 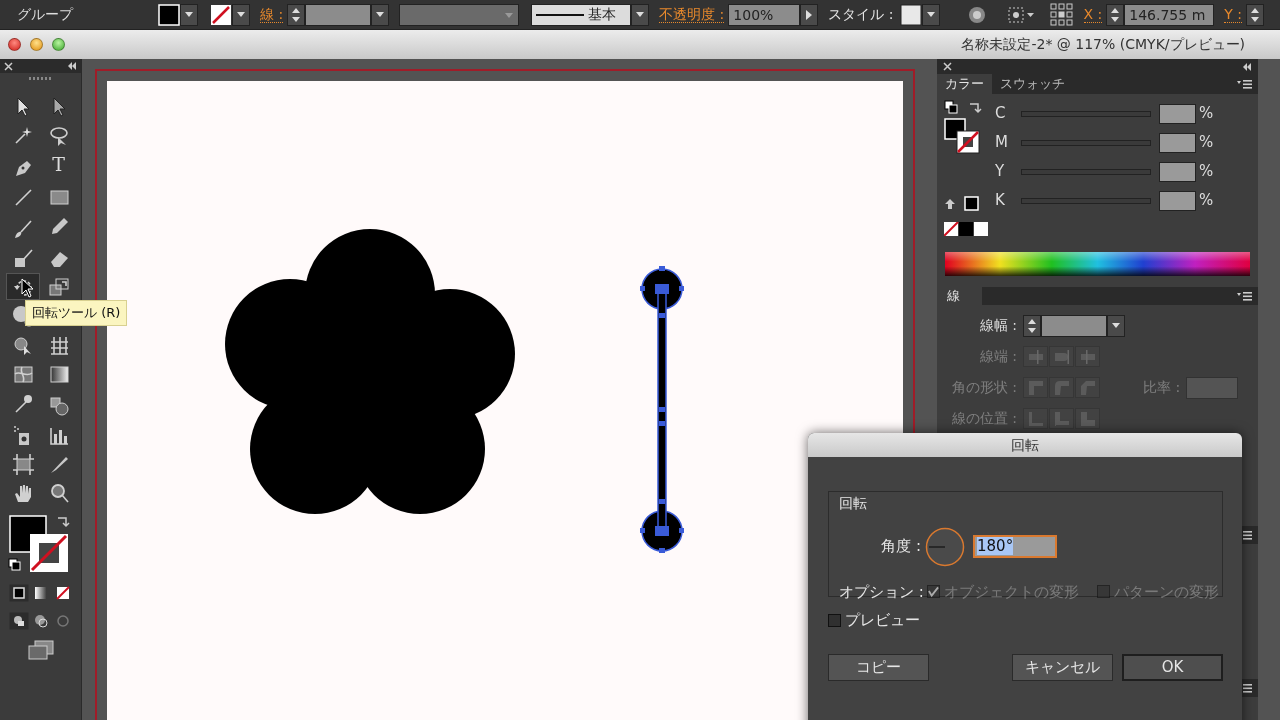 I want to click on angle-label: 角度 :, so click(x=900, y=547).